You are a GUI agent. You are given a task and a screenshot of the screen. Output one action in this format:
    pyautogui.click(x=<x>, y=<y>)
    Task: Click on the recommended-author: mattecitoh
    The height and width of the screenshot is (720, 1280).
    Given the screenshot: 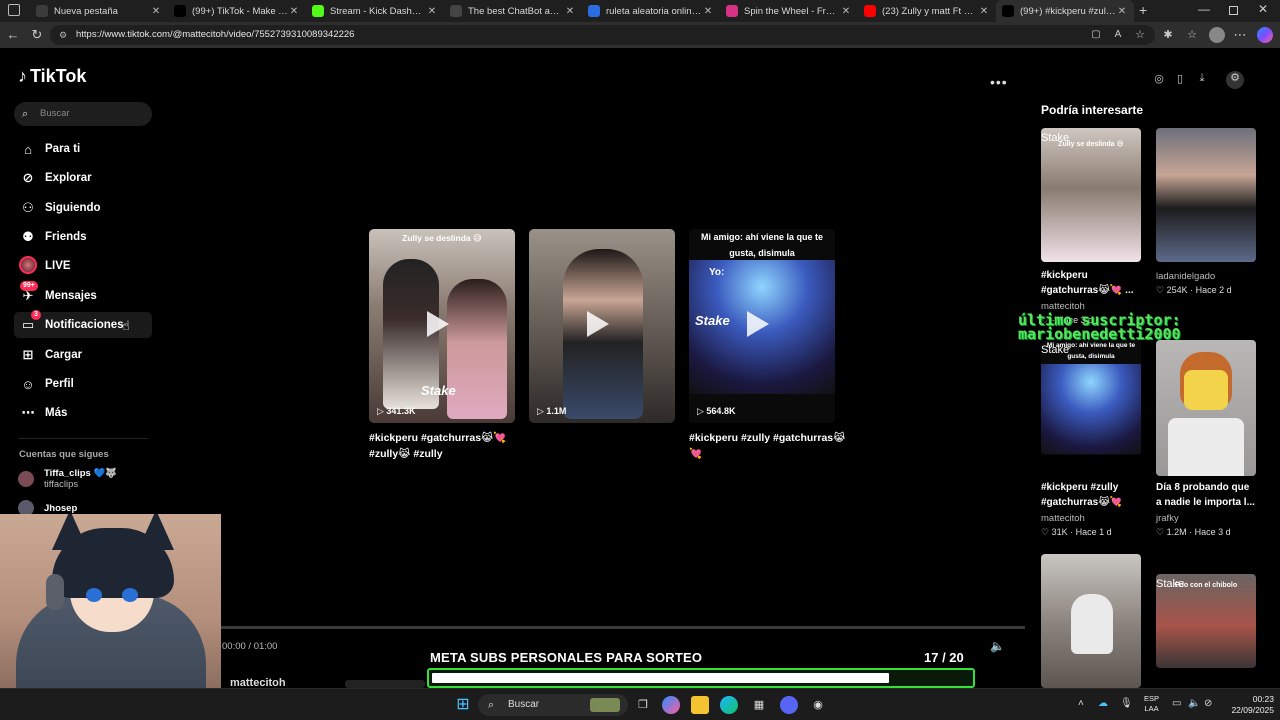 What is the action you would take?
    pyautogui.click(x=1091, y=518)
    